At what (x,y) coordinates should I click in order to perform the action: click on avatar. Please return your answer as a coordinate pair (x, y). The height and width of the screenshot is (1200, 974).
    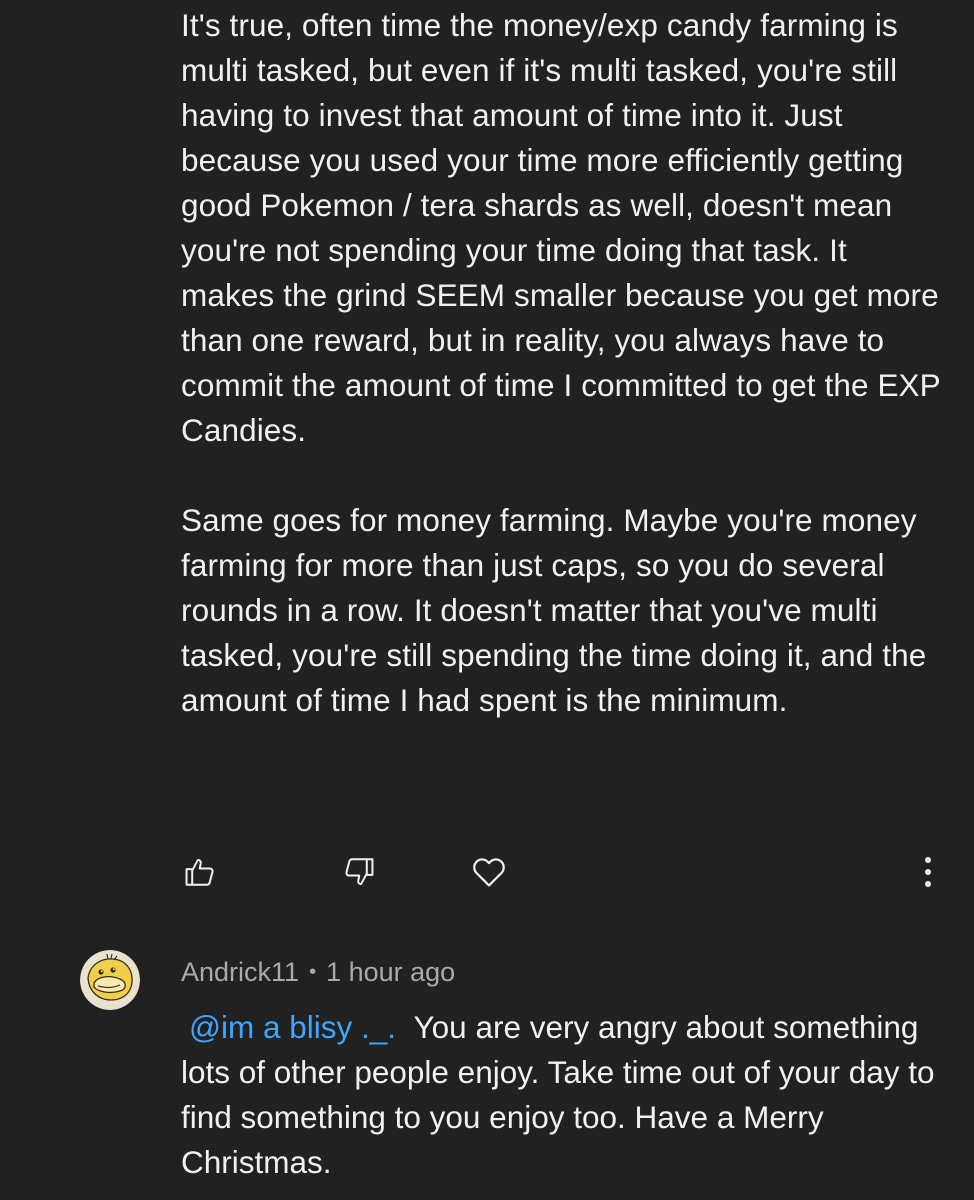
    Looking at the image, I should click on (110, 980).